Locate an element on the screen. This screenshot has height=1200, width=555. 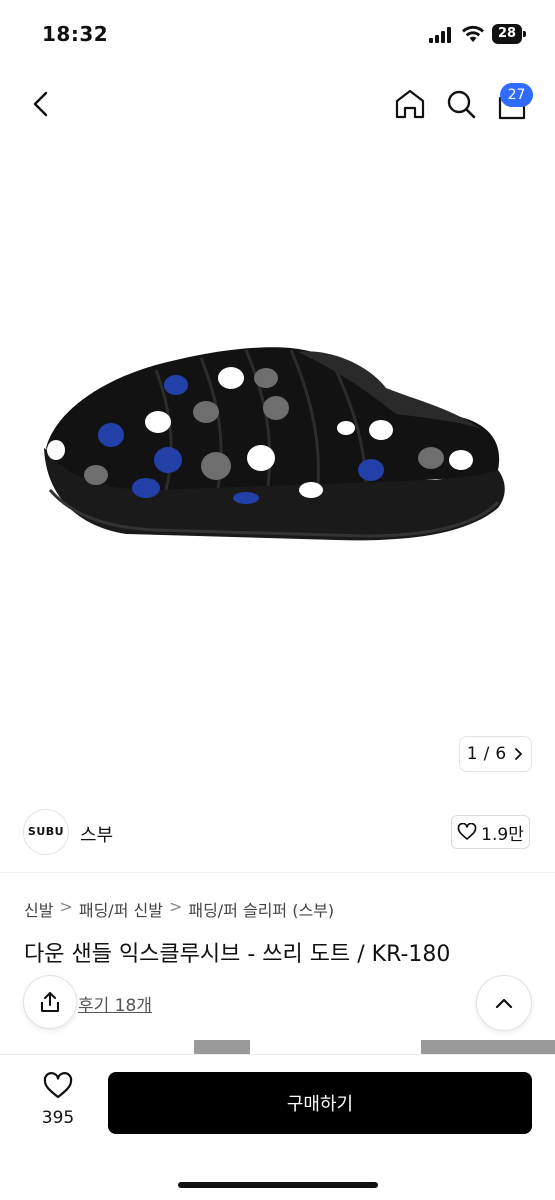
wifi-icon is located at coordinates (473, 34).